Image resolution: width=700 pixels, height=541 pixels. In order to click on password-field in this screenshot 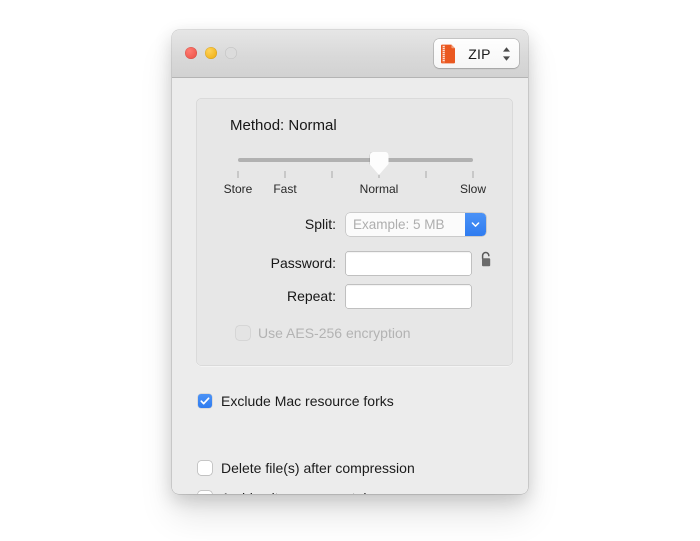, I will do `click(408, 263)`.